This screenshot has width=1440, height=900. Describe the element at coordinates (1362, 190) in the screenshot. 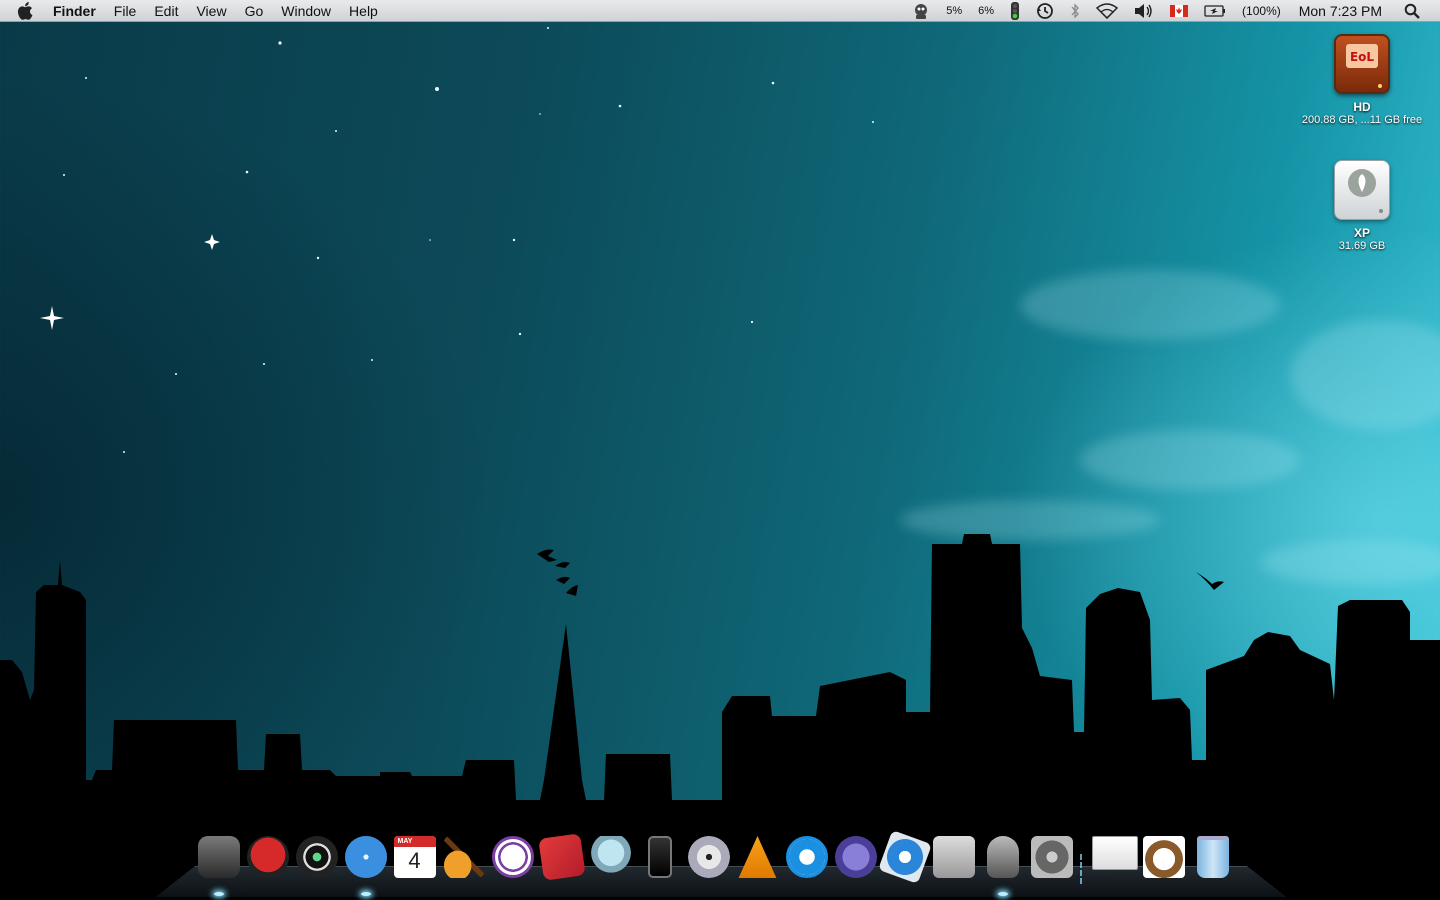

I see `external-drive-icon` at that location.